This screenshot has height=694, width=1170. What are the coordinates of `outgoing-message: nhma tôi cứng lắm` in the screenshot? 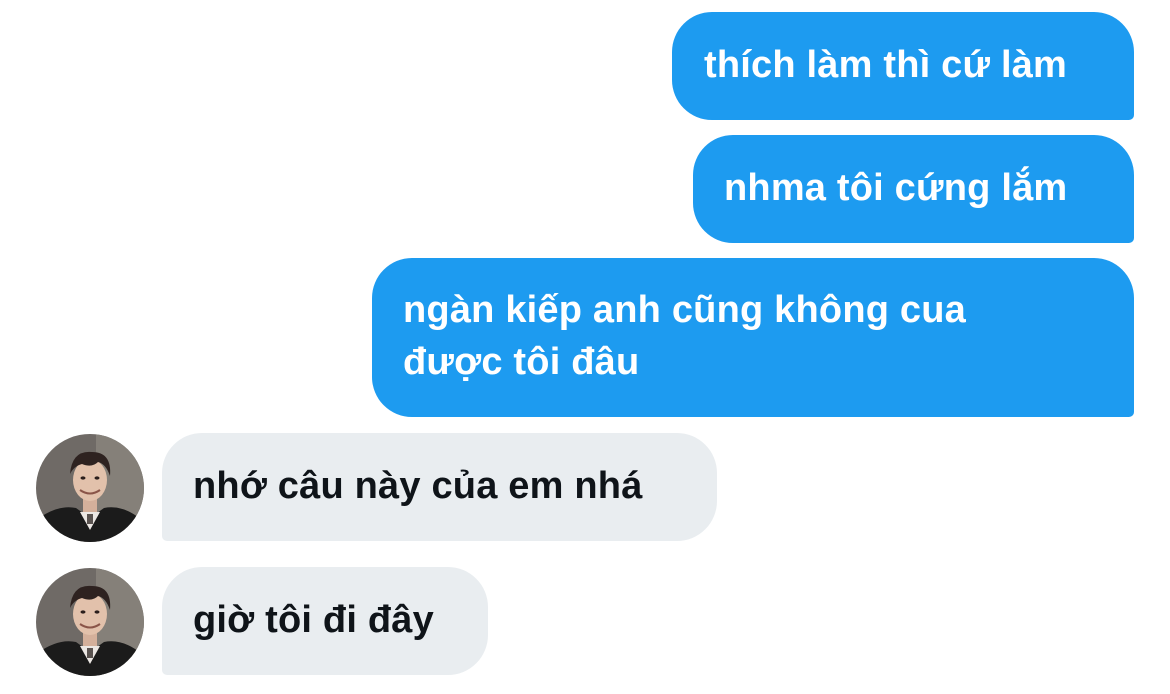 It's located at (913, 189).